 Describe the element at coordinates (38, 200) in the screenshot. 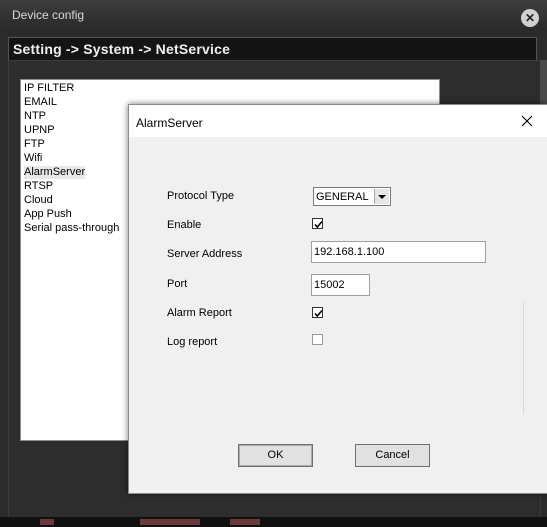

I see `list-item-cloud: Cloud` at that location.